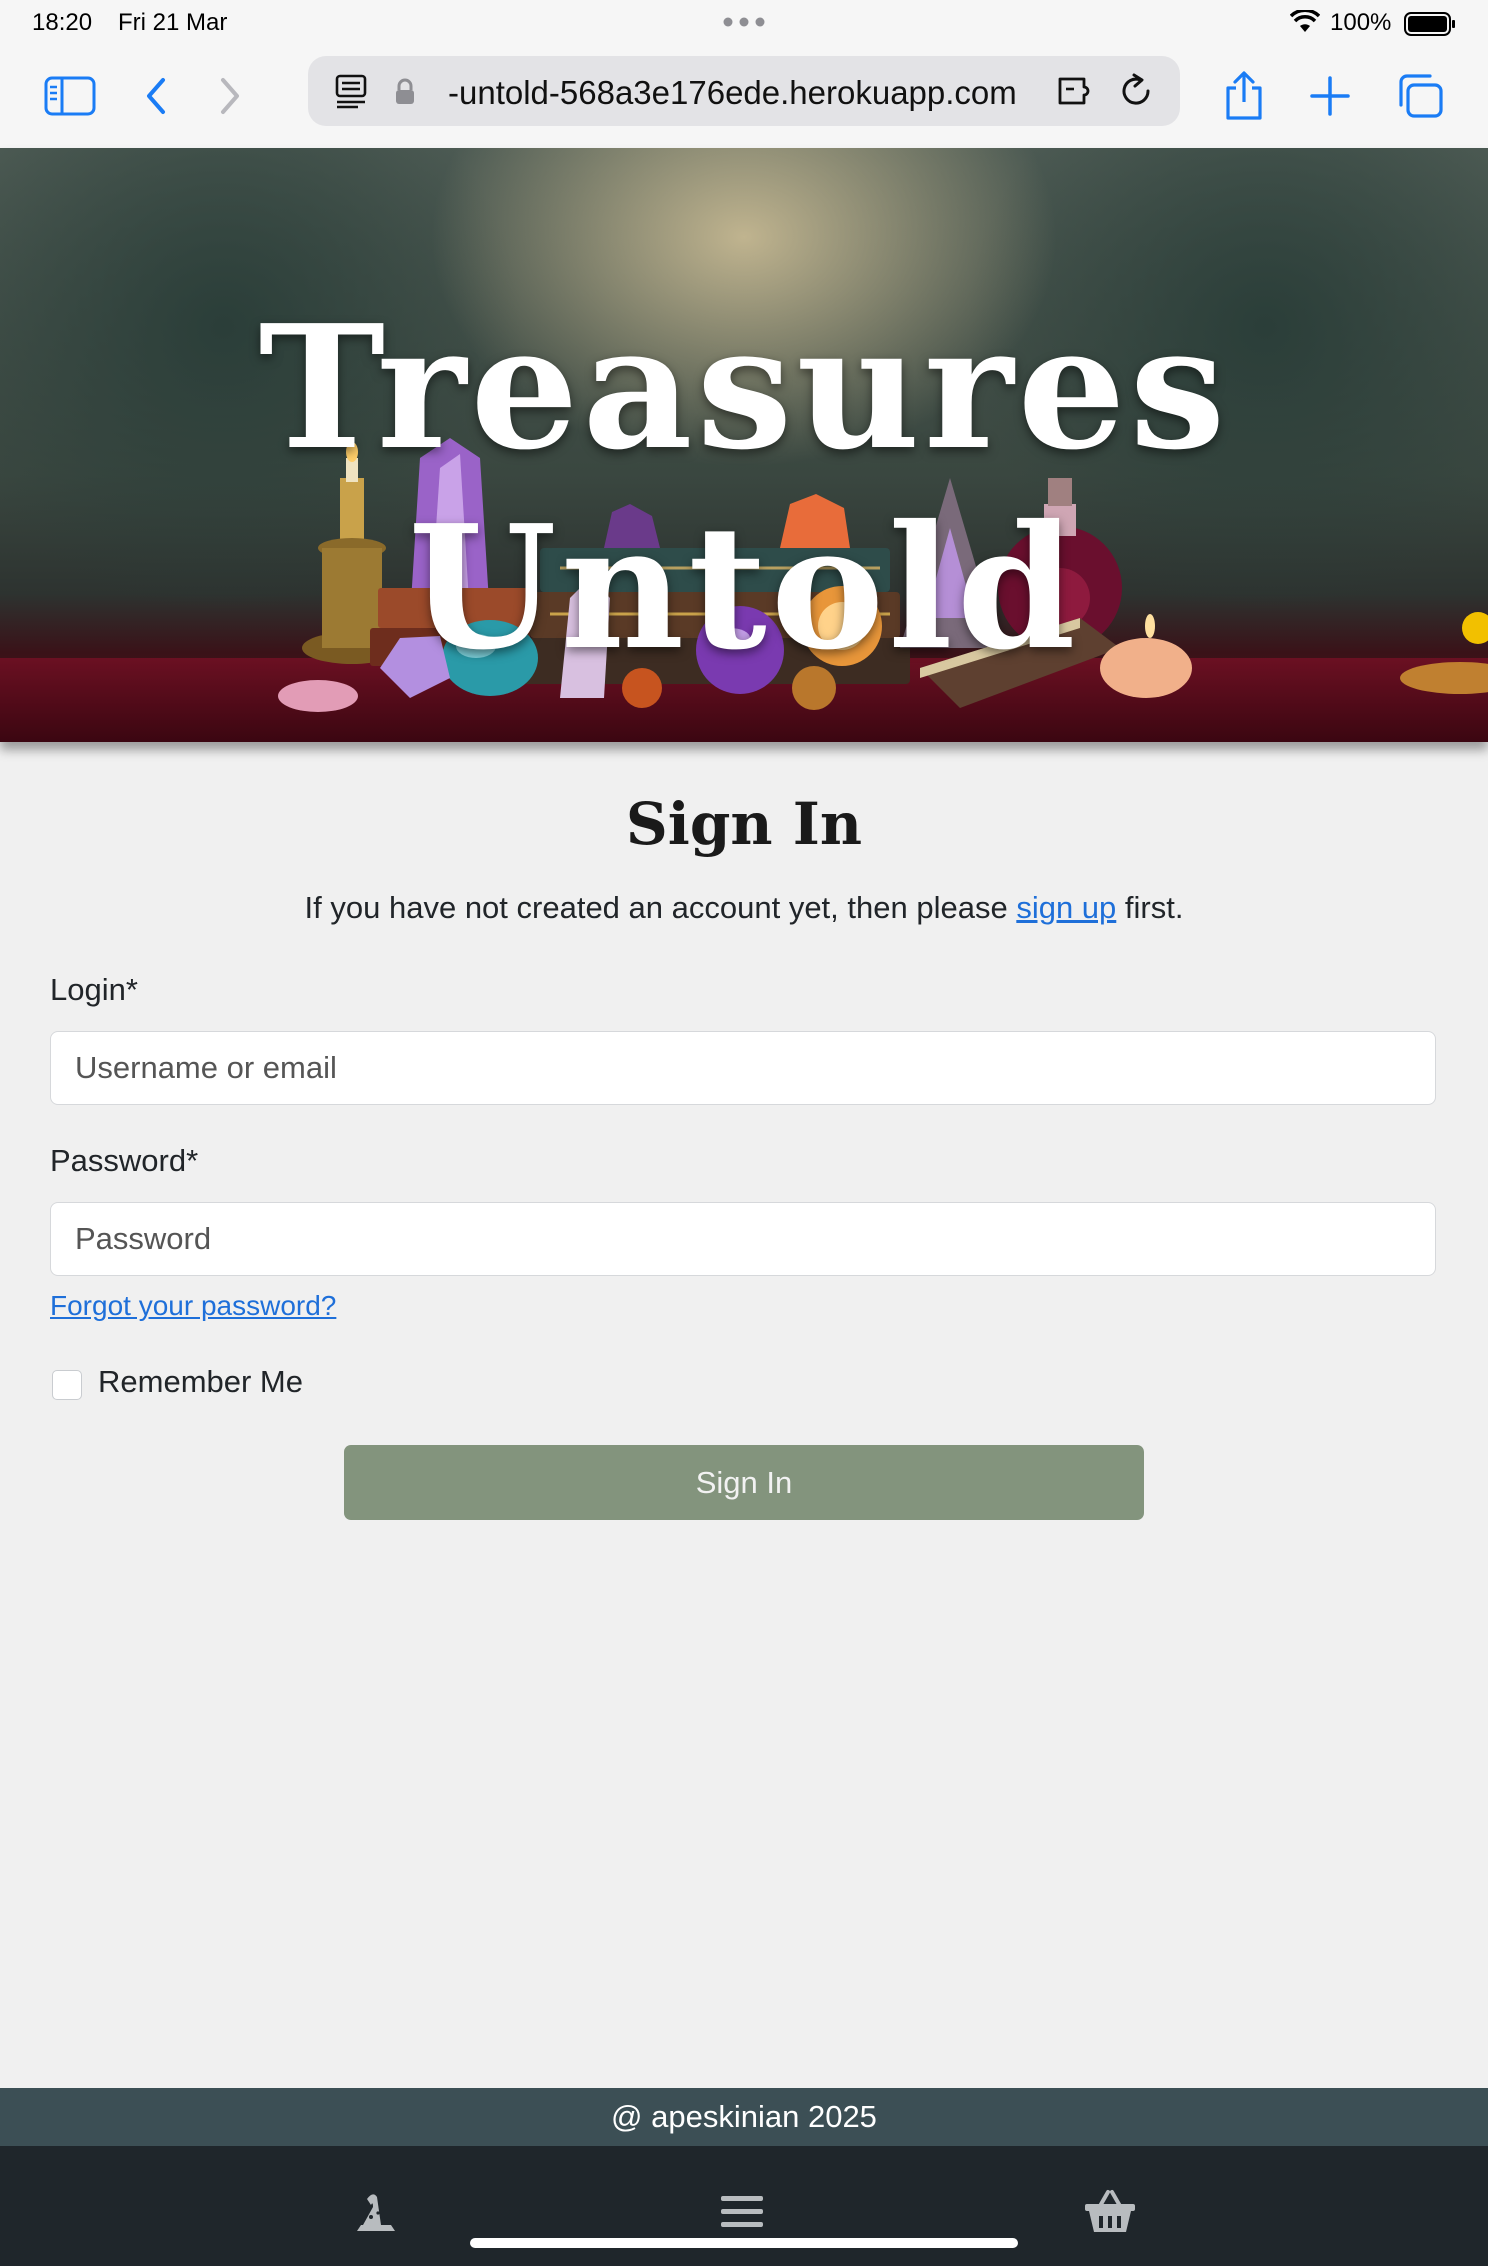 The image size is (1488, 2266). What do you see at coordinates (1066, 907) in the screenshot?
I see `signup-link: sign up` at bounding box center [1066, 907].